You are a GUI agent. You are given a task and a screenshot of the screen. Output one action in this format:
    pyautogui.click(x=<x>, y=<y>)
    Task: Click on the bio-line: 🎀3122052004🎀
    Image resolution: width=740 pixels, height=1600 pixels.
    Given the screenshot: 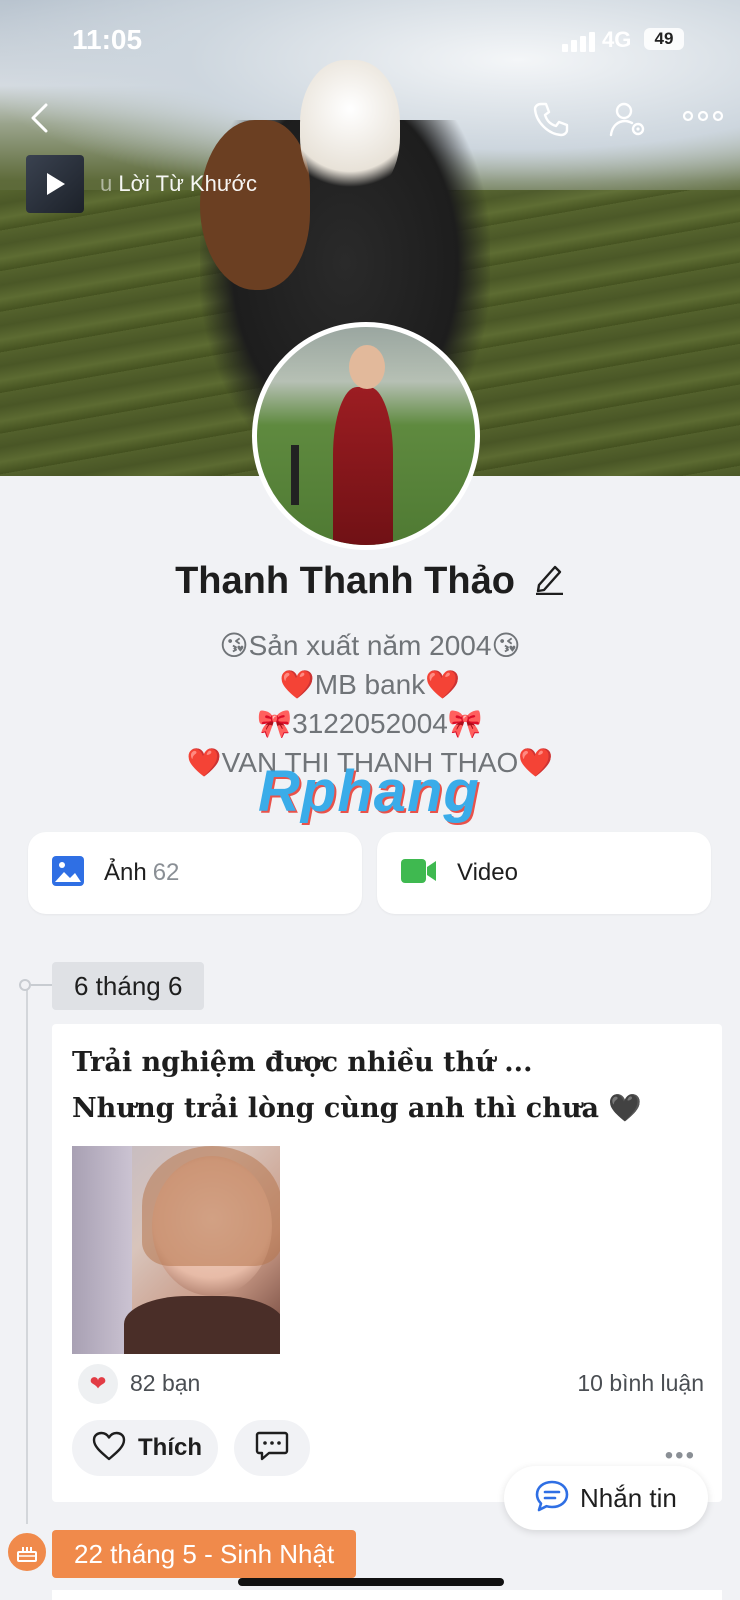 What is the action you would take?
    pyautogui.click(x=370, y=723)
    